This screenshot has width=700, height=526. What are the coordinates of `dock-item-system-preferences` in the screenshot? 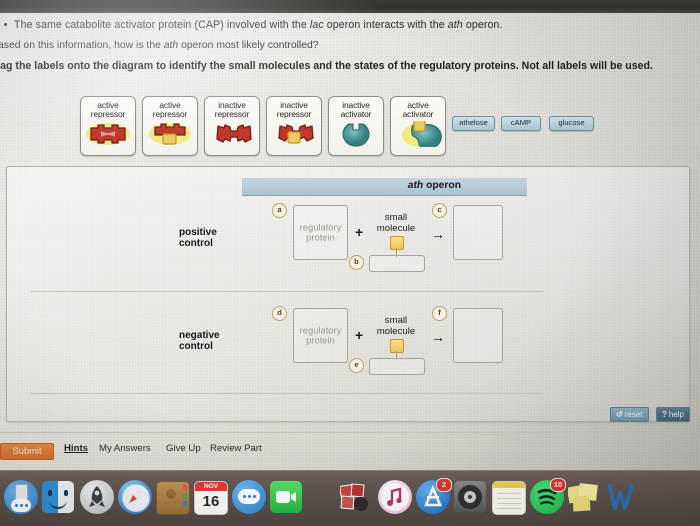 It's located at (471, 497).